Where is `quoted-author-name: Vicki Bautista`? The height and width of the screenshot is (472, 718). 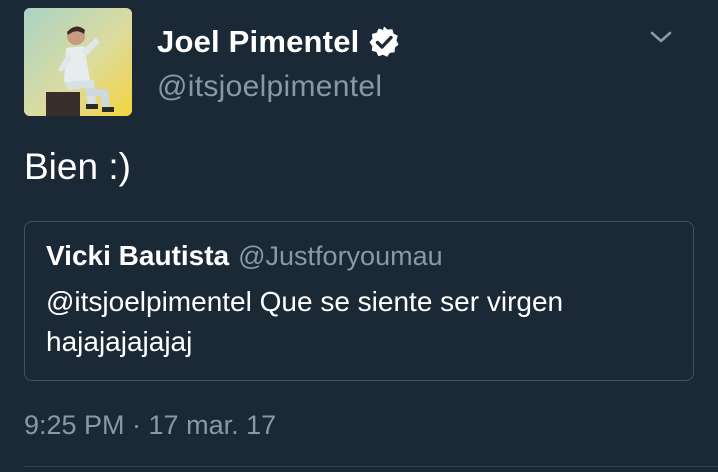
quoted-author-name: Vicki Bautista is located at coordinates (138, 255).